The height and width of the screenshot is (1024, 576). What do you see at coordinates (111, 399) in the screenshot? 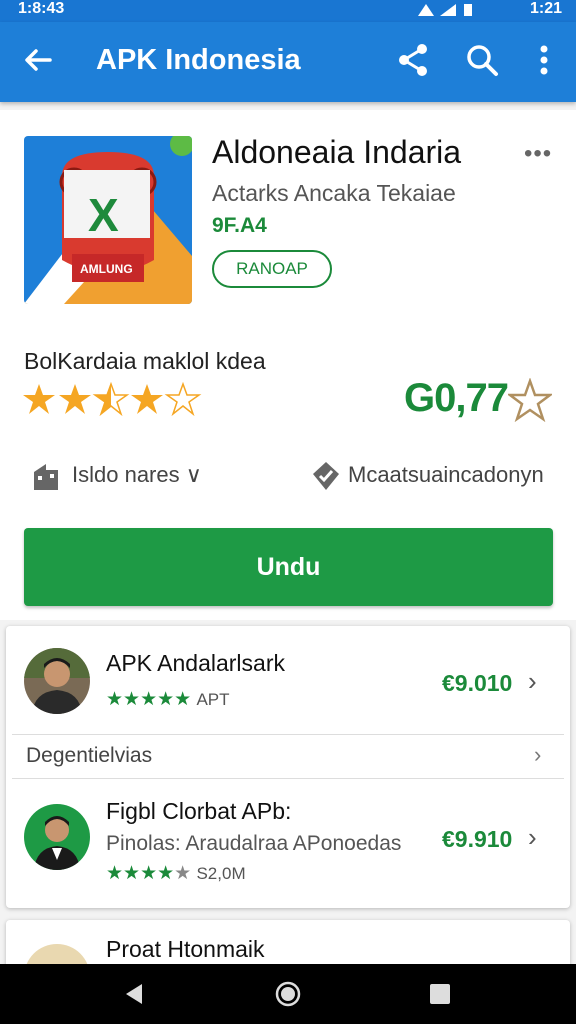
I see `star-rating-icon` at bounding box center [111, 399].